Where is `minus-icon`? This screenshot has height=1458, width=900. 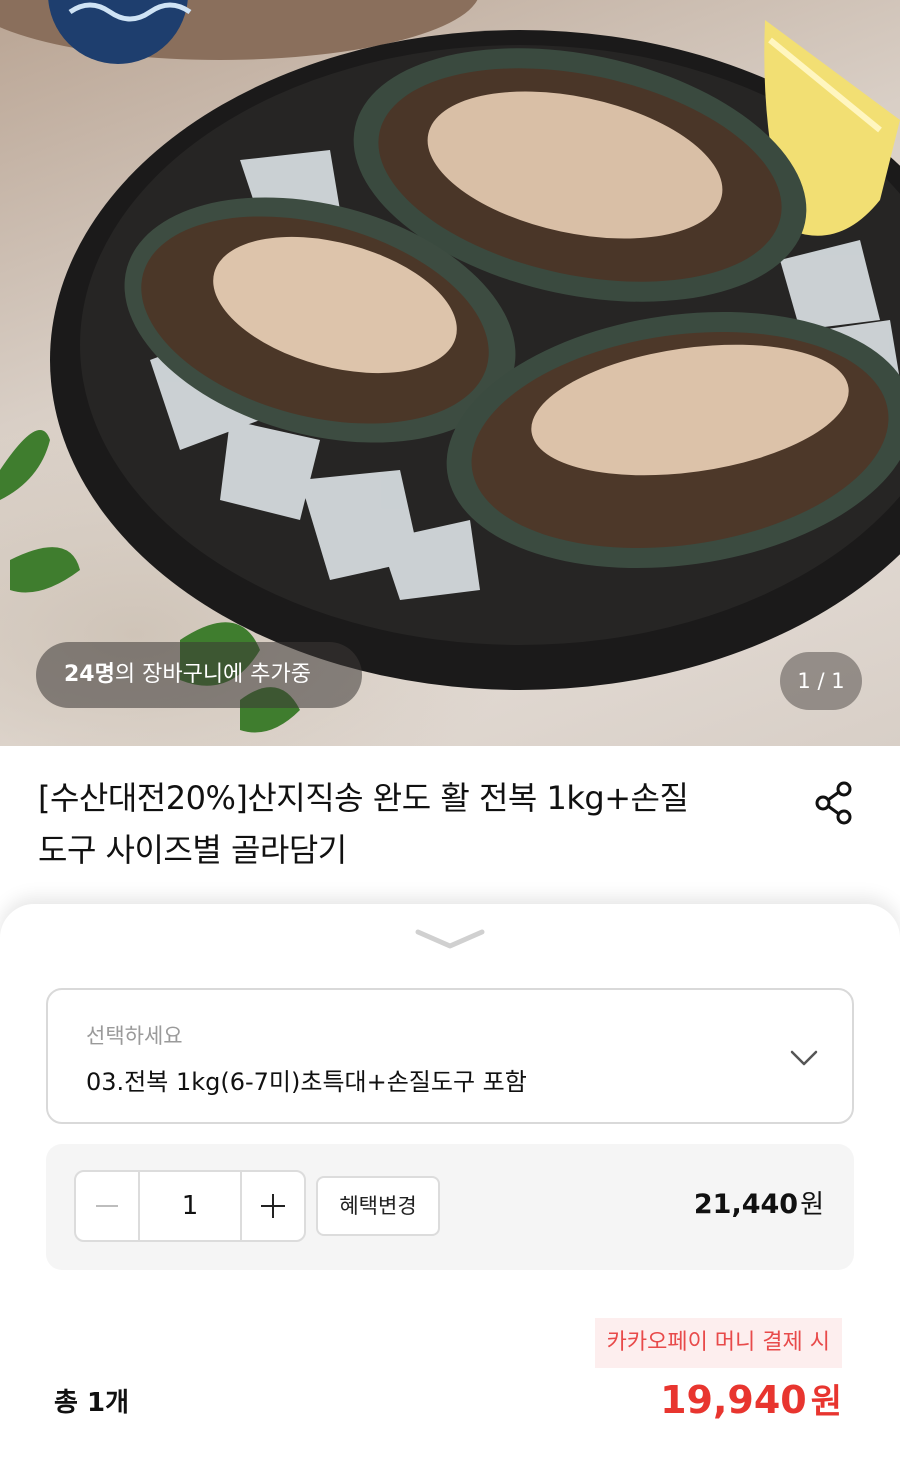 minus-icon is located at coordinates (107, 1206).